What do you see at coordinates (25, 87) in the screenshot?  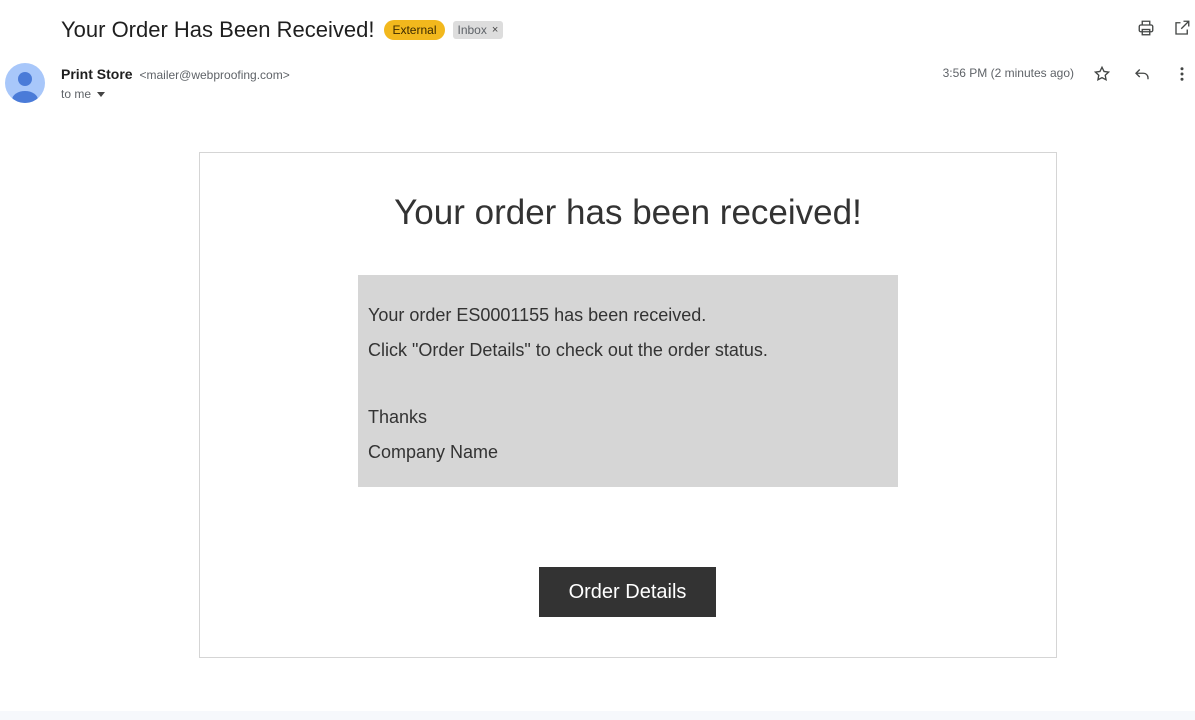 I see `person-icon` at bounding box center [25, 87].